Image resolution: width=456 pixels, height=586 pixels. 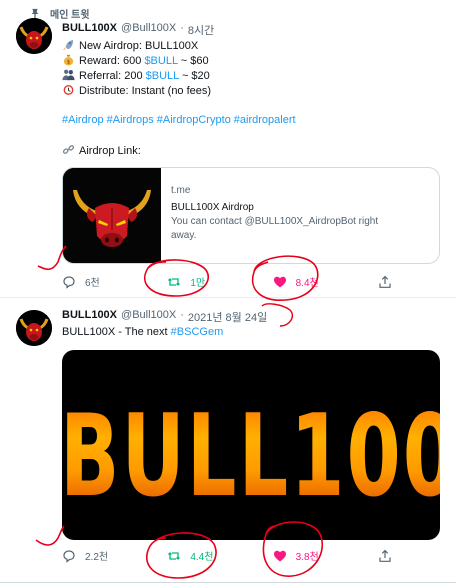 I want to click on tweet-line-4: Distribute: Instant (no fees), so click(x=136, y=91).